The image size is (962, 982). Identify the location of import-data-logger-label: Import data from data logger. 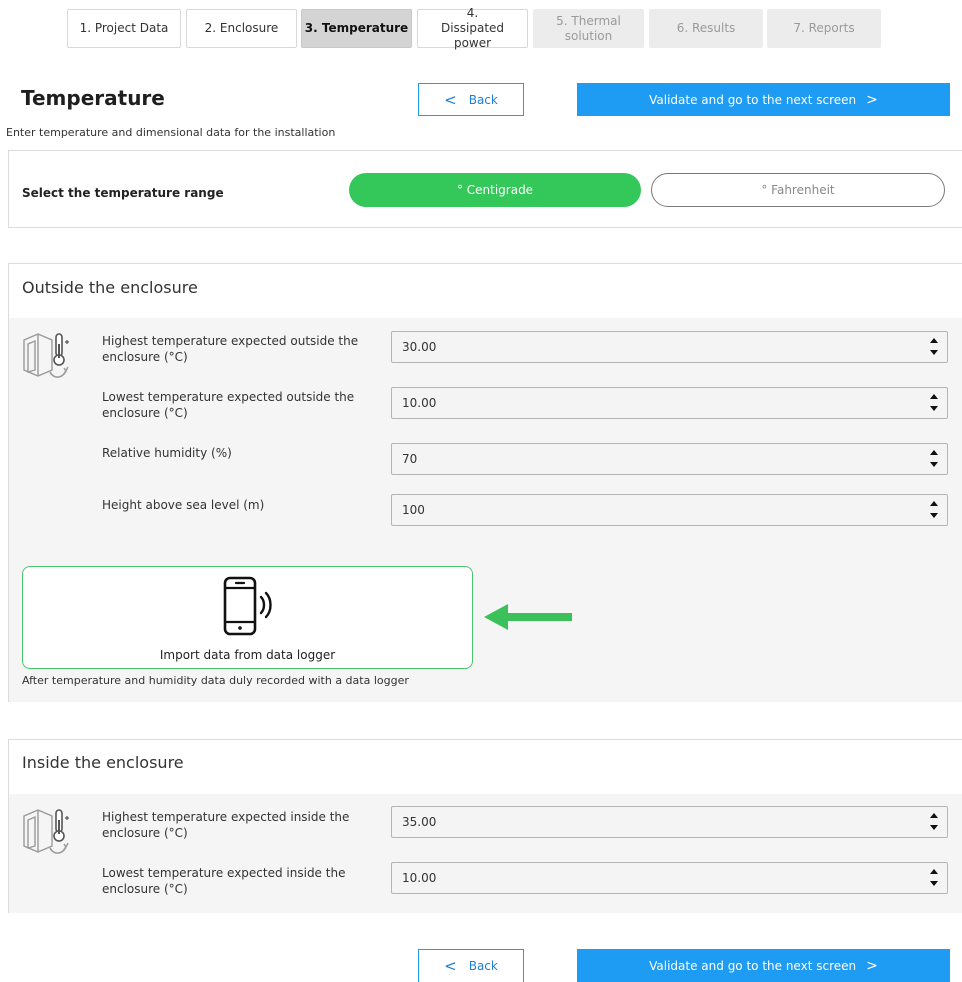
(247, 655).